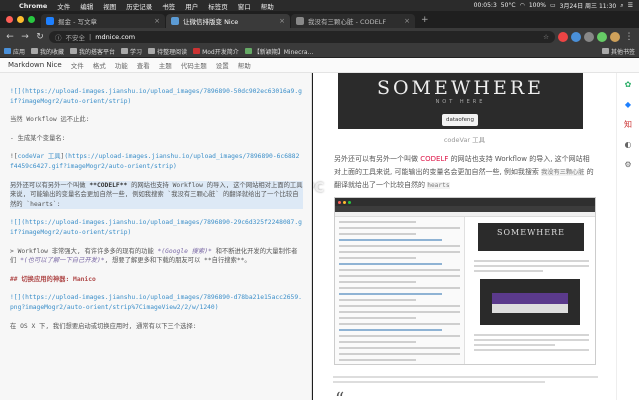 The width and height of the screenshot is (639, 400). Describe the element at coordinates (58, 37) in the screenshot. I see `warning-icon: ⓘ` at that location.